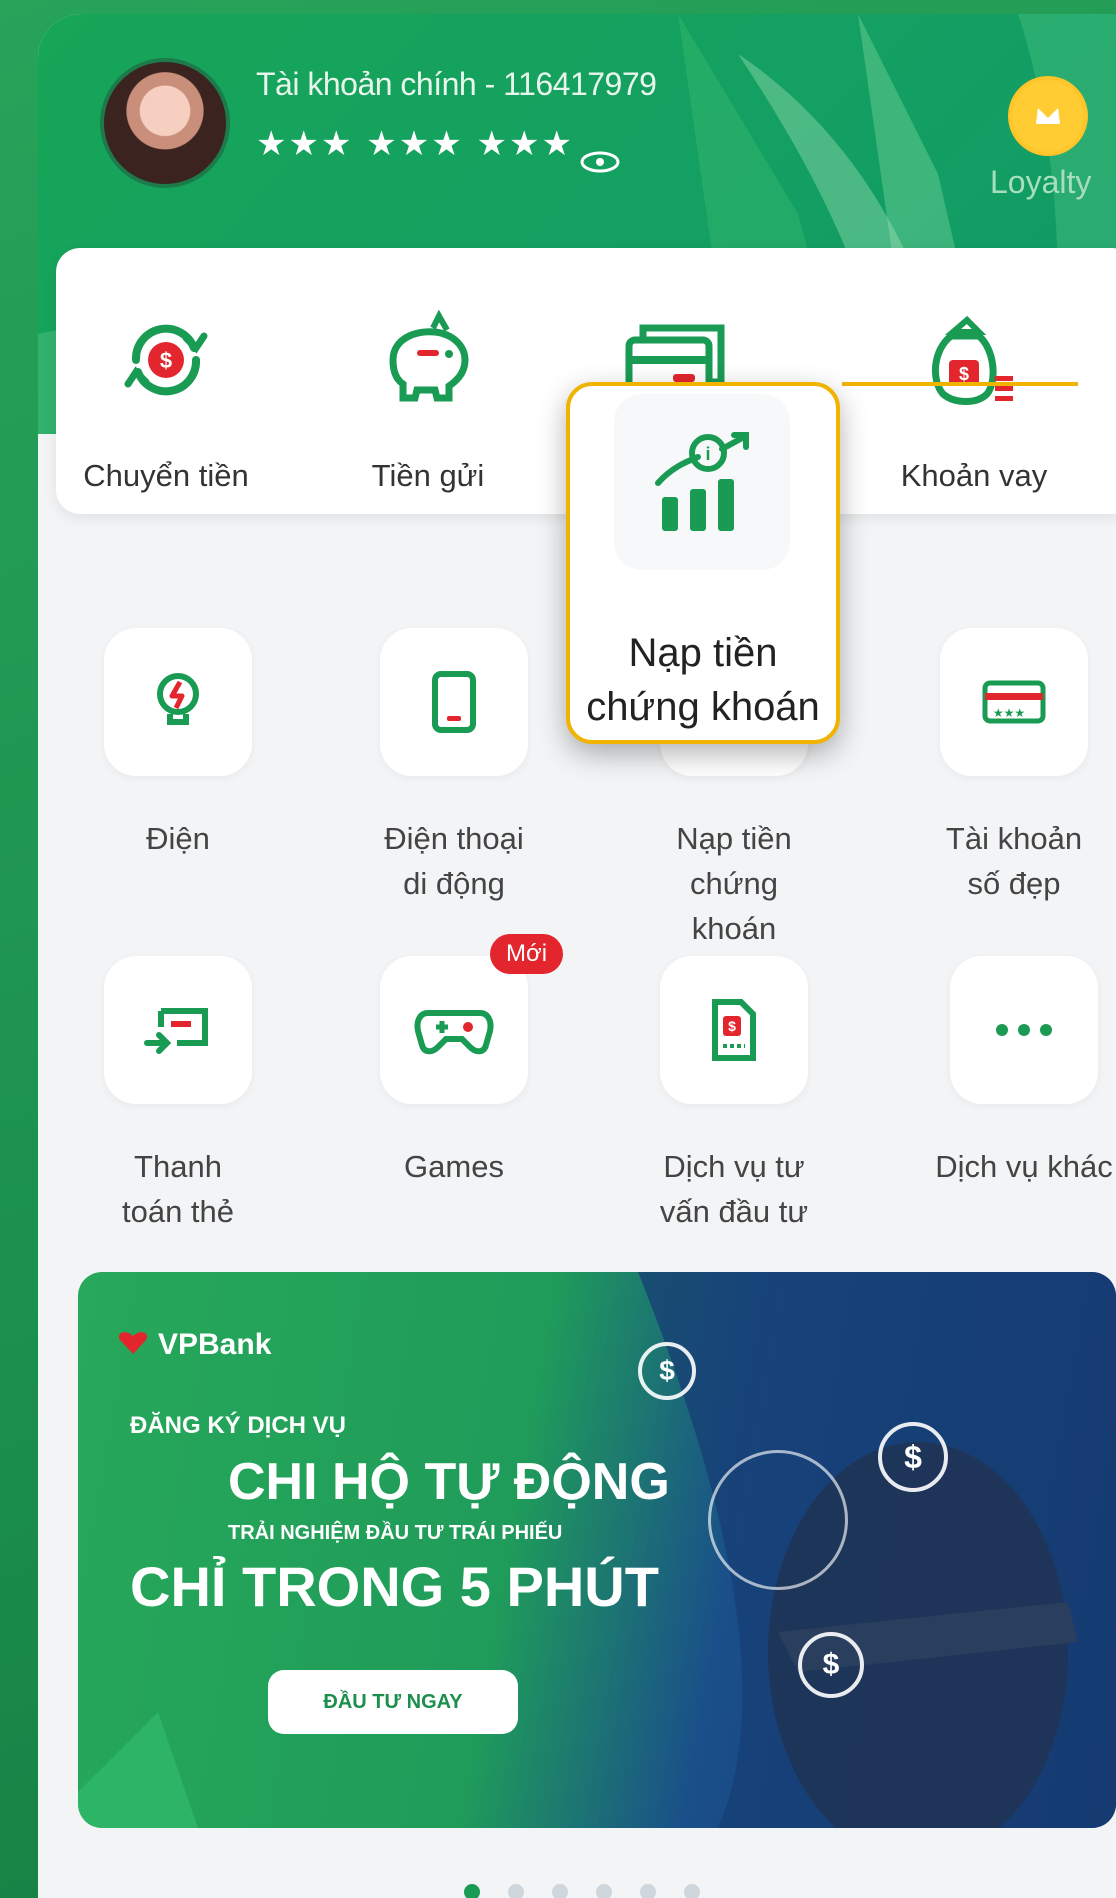  Describe the element at coordinates (449, 1482) in the screenshot. I see `banner-line2: CHI HỘ TỰ ĐỘNG` at that location.